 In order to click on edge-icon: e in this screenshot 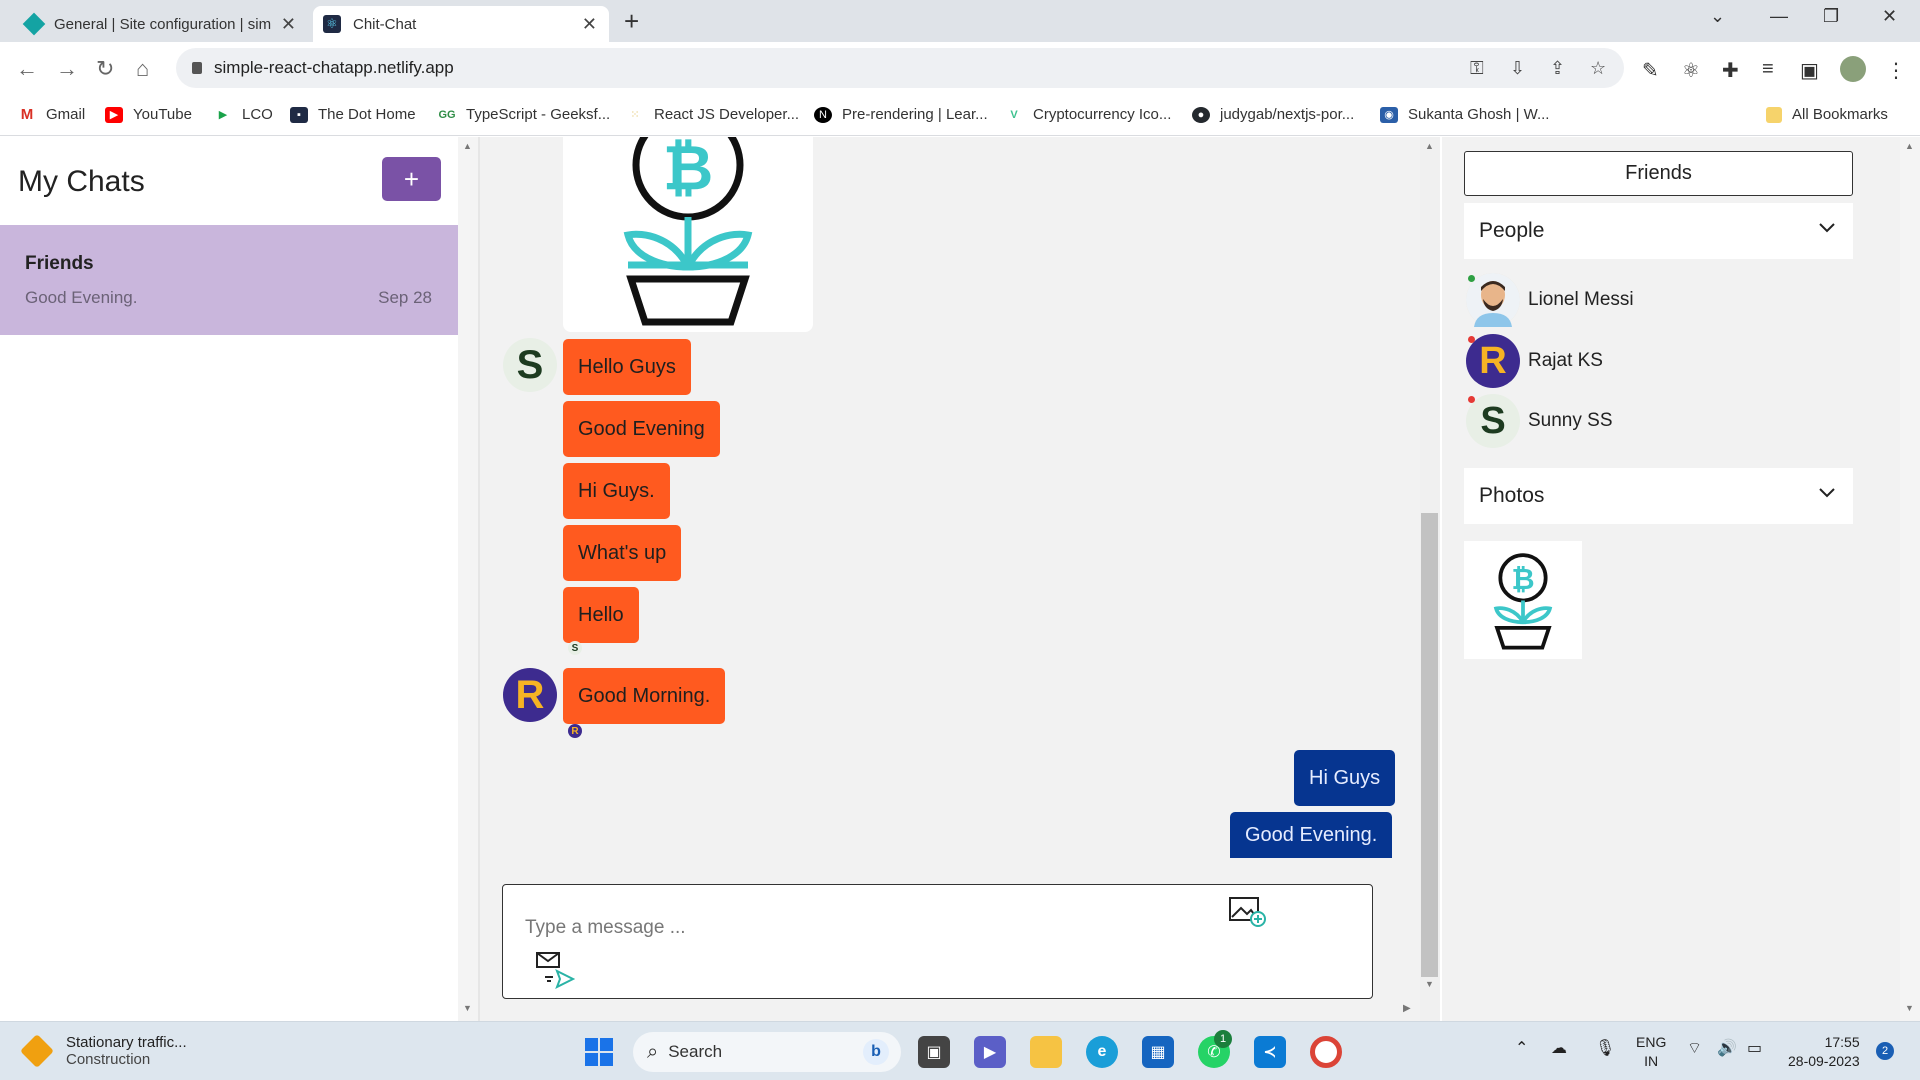, I will do `click(1102, 1052)`.